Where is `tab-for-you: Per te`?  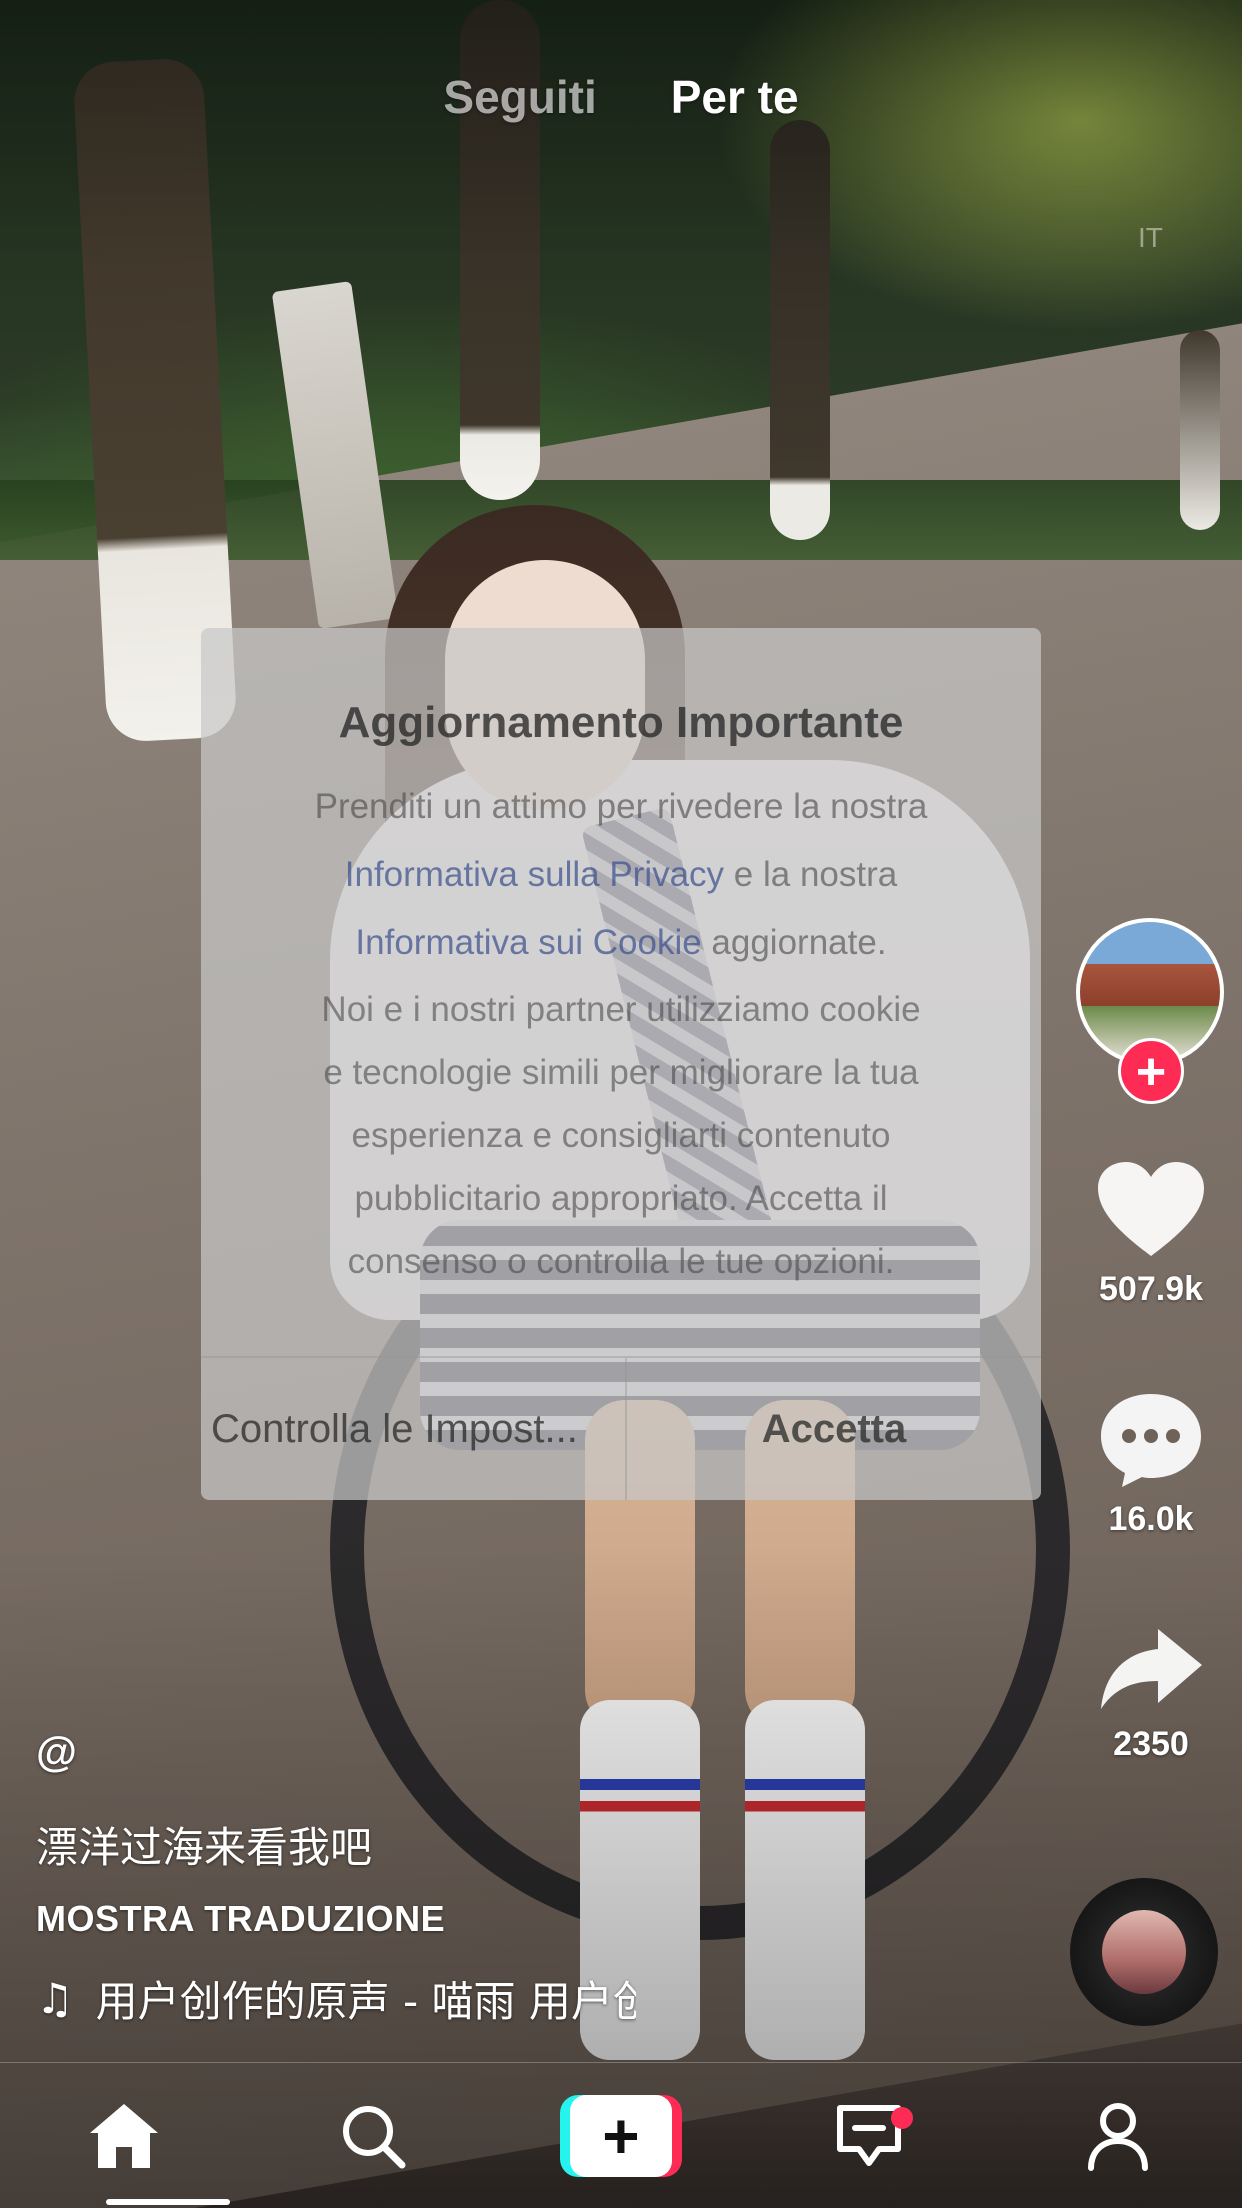 tab-for-you: Per te is located at coordinates (735, 97).